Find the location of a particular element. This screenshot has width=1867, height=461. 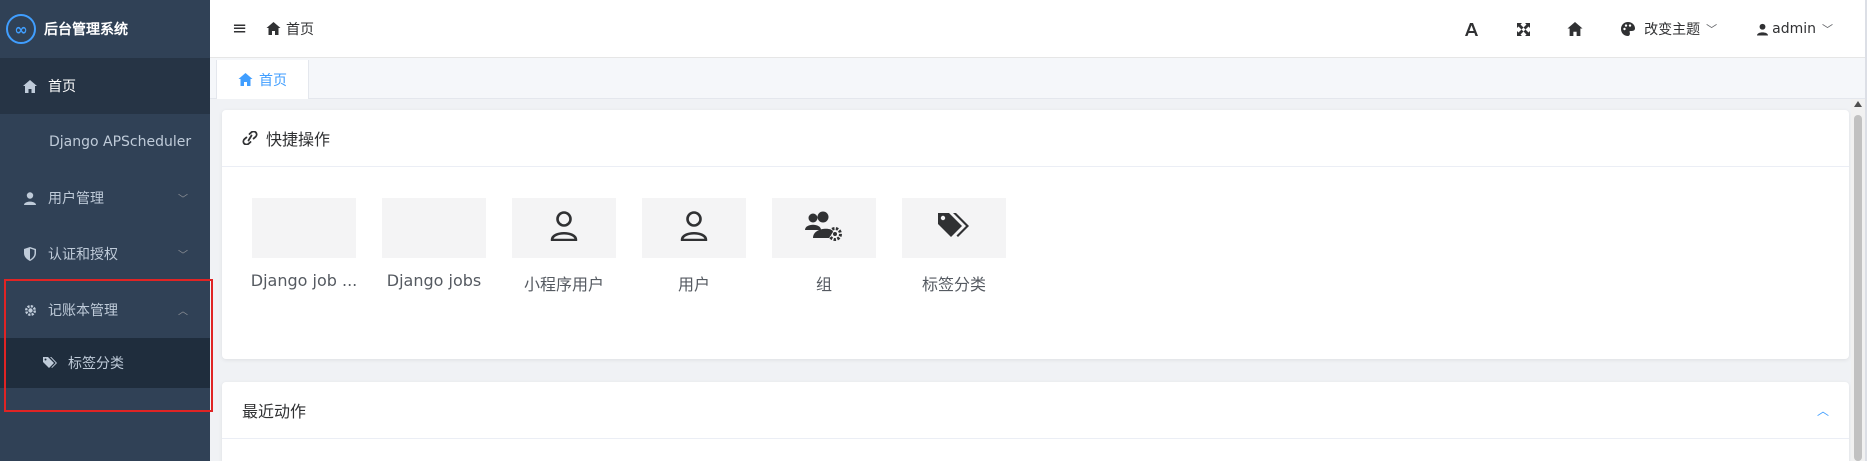

recent-actions-card: 最近动作 ︿ is located at coordinates (1035, 421).